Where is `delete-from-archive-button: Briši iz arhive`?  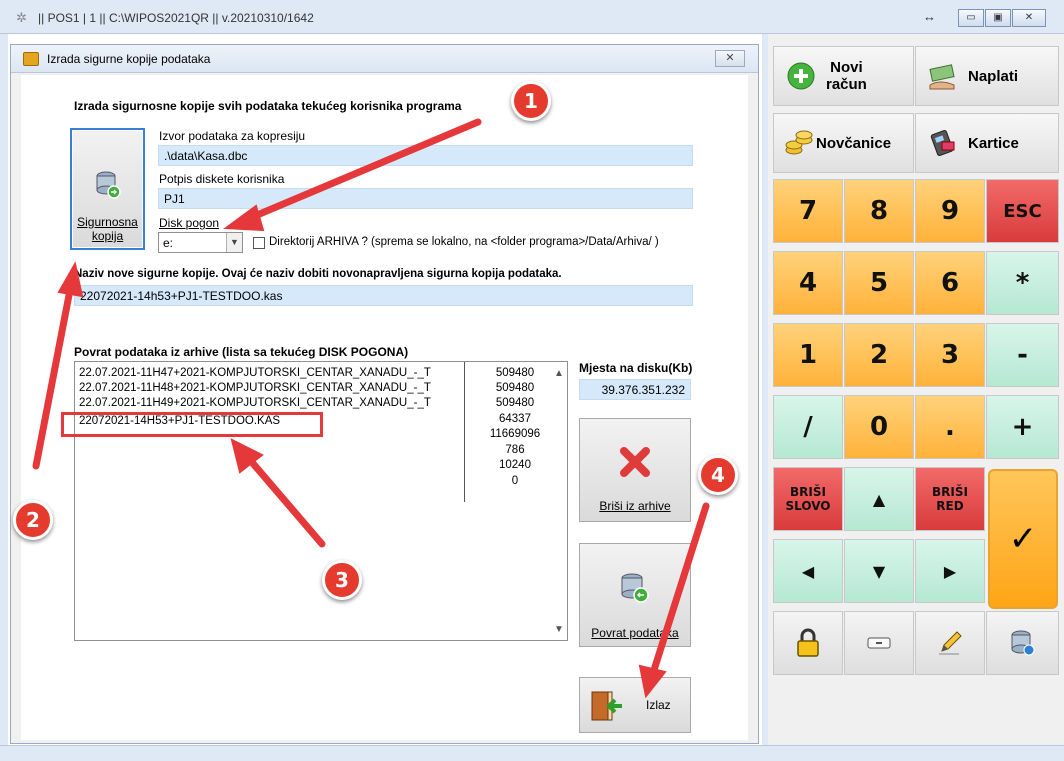
delete-from-archive-button: Briši iz arhive is located at coordinates (635, 470).